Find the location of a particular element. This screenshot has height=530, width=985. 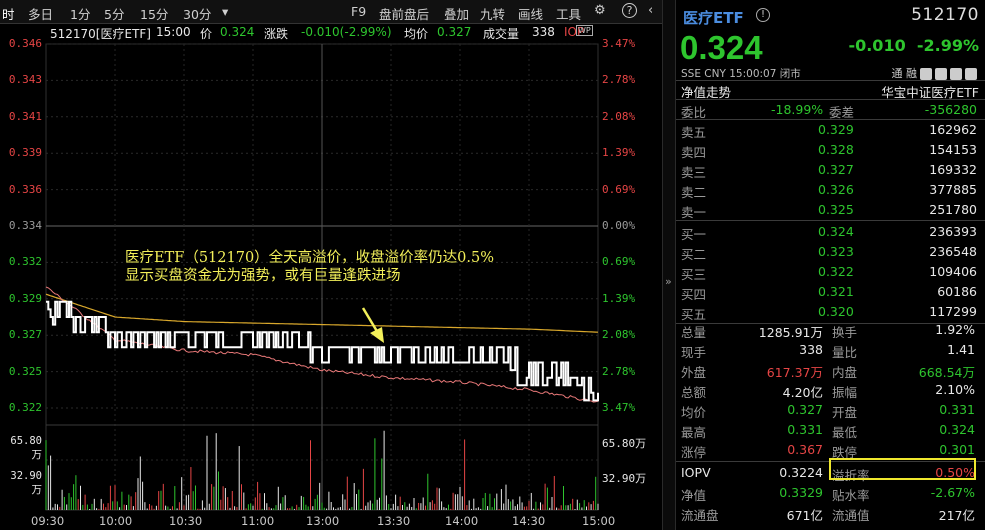

stat-label: 量比 is located at coordinates (845, 352).